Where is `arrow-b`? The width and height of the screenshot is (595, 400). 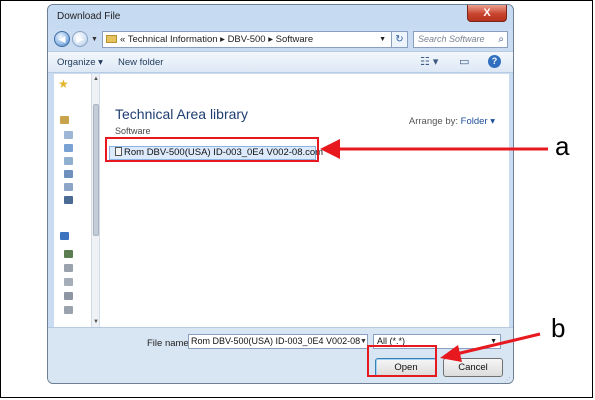 arrow-b is located at coordinates (494, 345).